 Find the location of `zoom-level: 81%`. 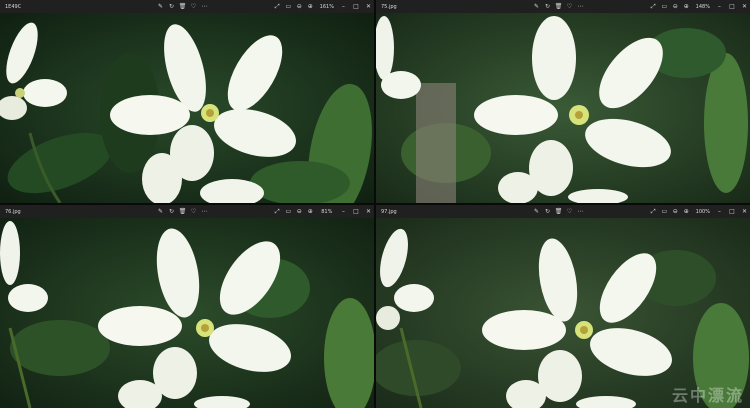

zoom-level: 81% is located at coordinates (327, 211).